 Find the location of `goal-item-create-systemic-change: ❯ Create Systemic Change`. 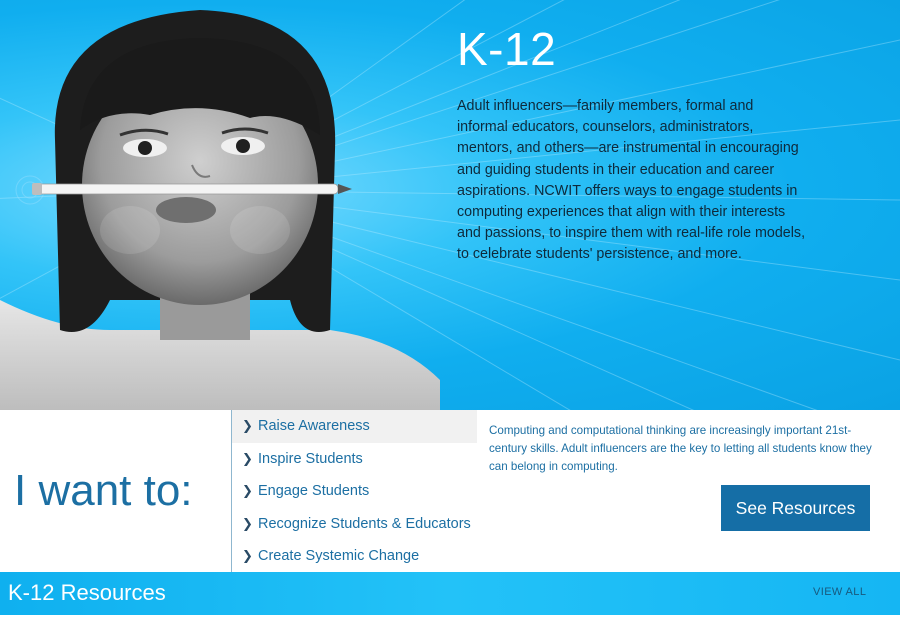

goal-item-create-systemic-change: ❯ Create Systemic Change is located at coordinates (354, 556).